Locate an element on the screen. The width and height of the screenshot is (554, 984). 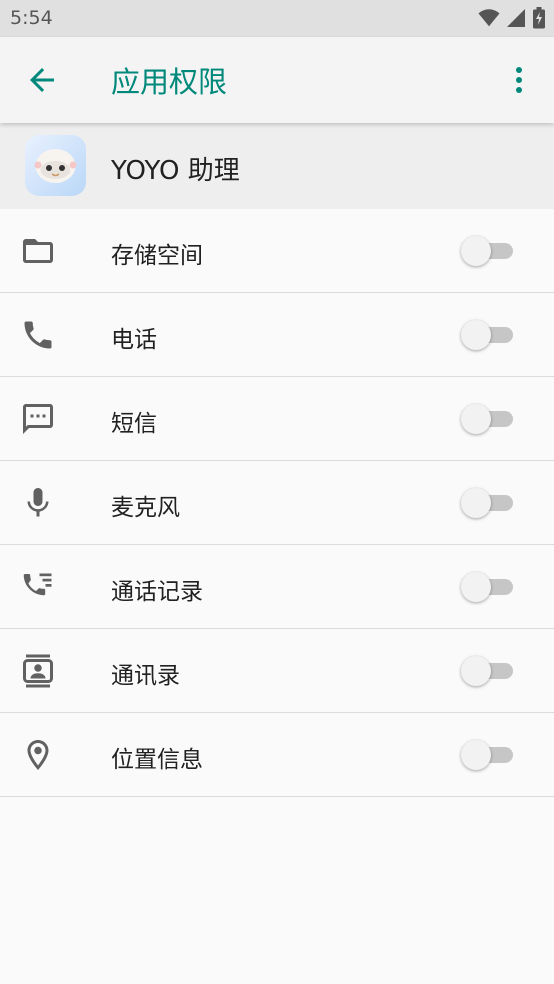
permission-row-call-log: 通话记录 is located at coordinates (277, 587).